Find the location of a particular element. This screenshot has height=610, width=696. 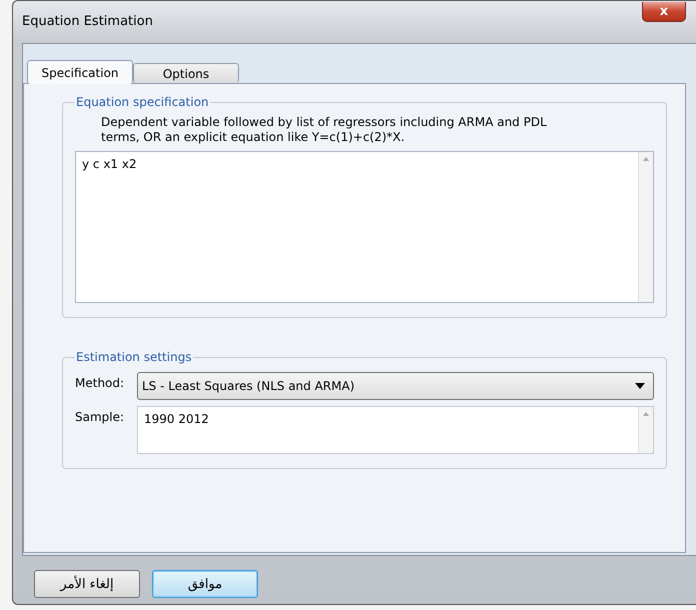

tab: Options is located at coordinates (186, 73).